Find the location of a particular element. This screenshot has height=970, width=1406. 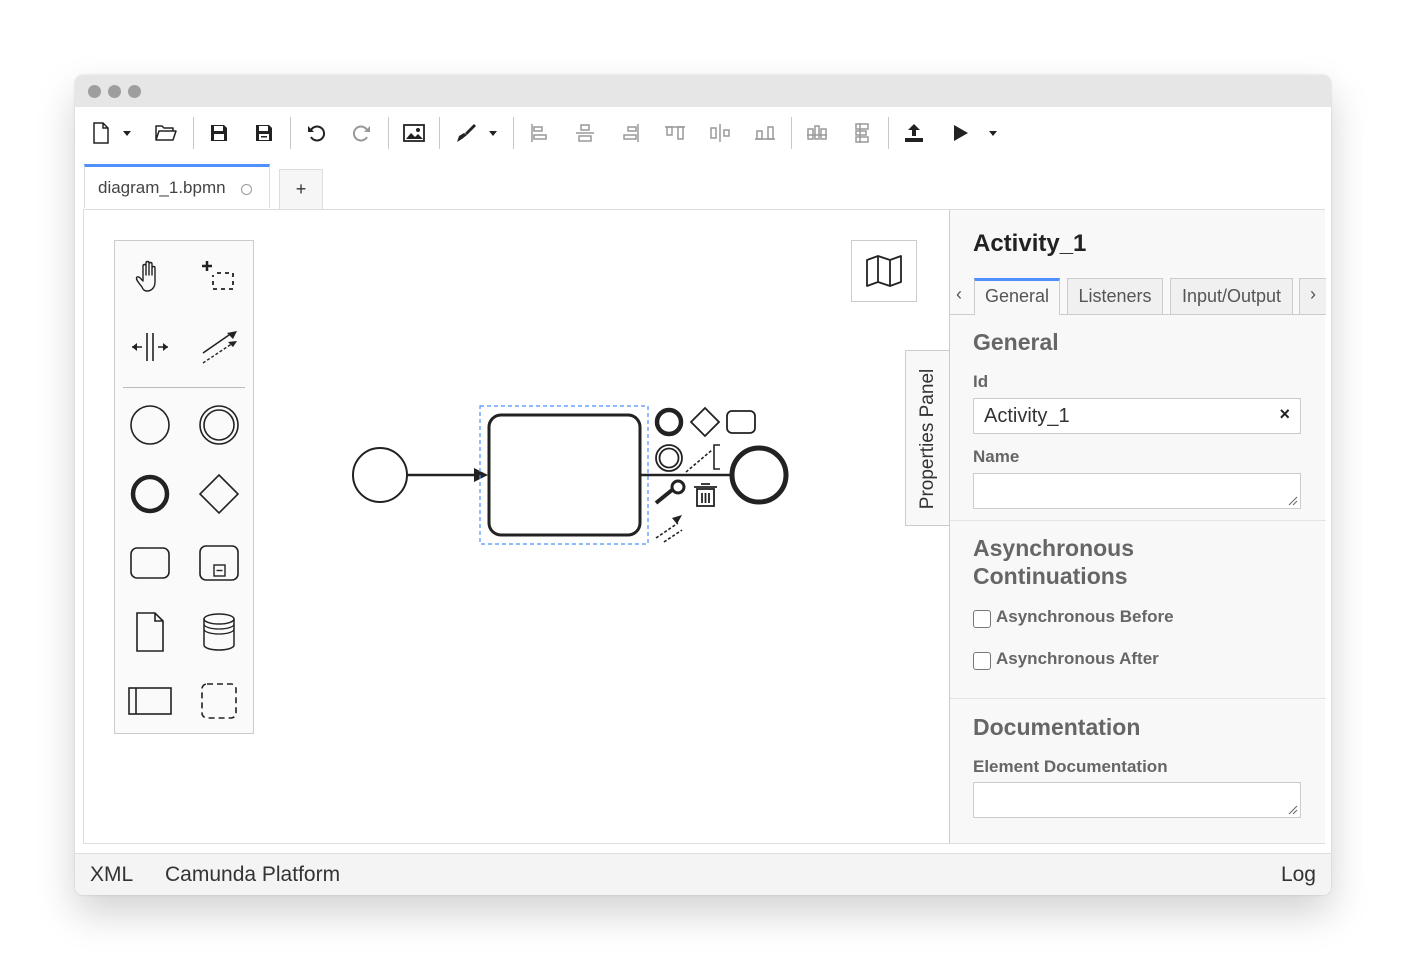

subprocess-icon is located at coordinates (219, 563).